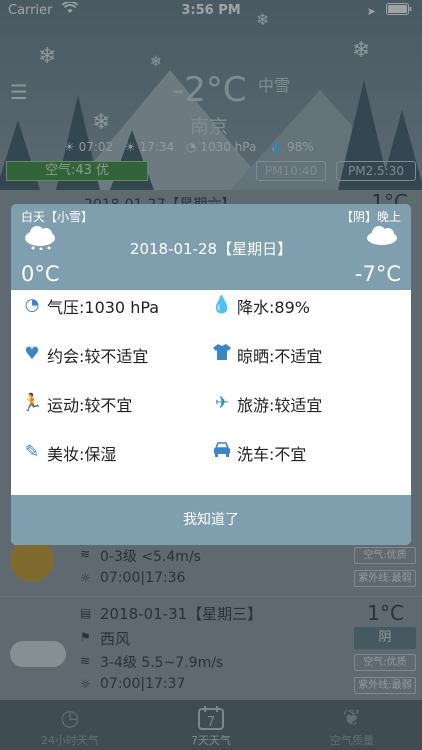  Describe the element at coordinates (222, 453) in the screenshot. I see `car-icon` at that location.